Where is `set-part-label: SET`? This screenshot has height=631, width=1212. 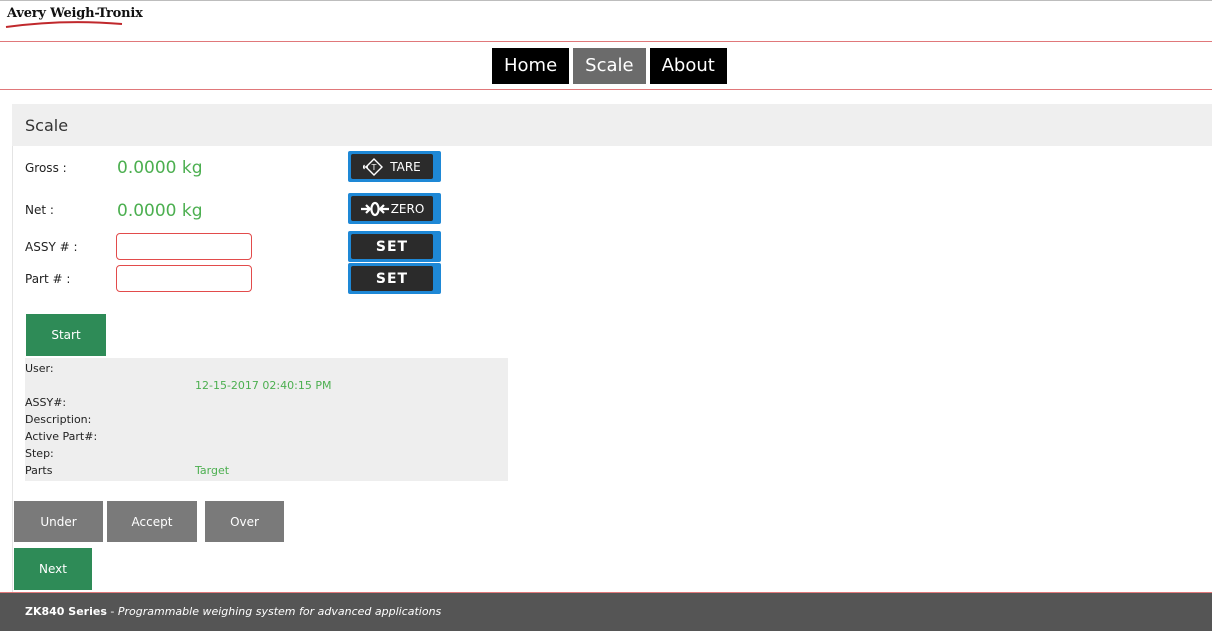 set-part-label: SET is located at coordinates (392, 278).